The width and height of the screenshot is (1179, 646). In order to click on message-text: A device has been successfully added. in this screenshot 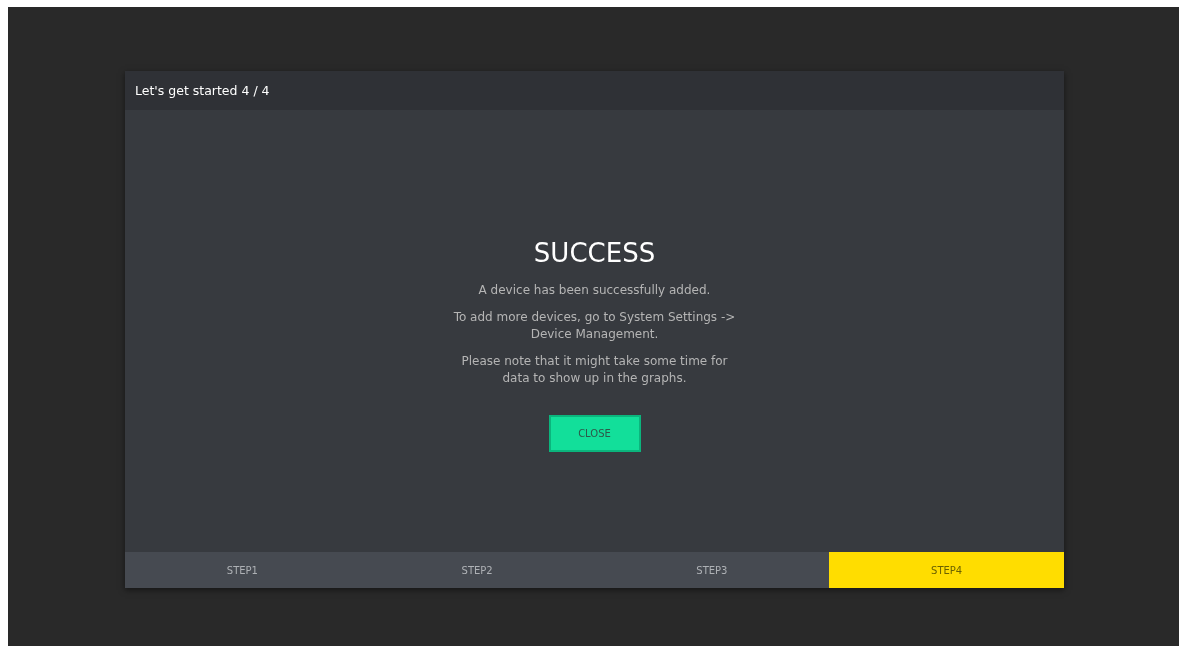, I will do `click(594, 290)`.